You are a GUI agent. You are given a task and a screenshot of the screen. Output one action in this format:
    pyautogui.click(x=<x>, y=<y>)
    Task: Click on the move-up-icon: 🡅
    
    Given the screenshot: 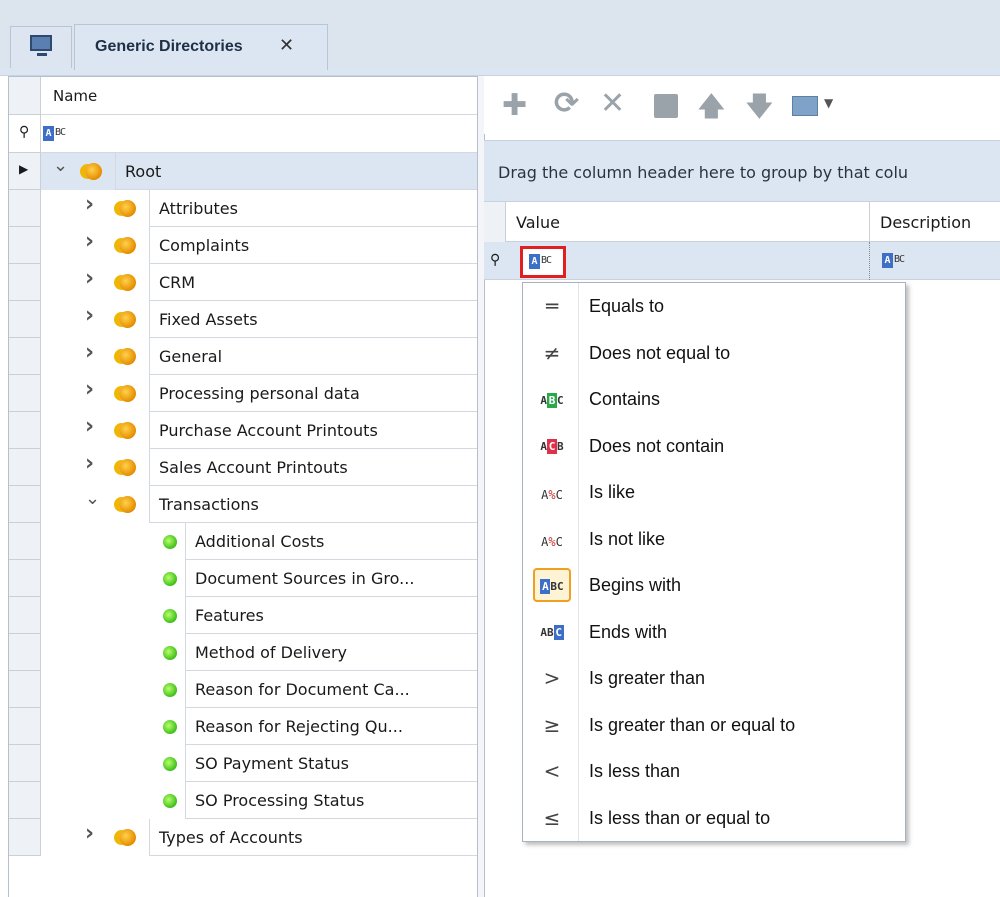 What is the action you would take?
    pyautogui.click(x=711, y=110)
    